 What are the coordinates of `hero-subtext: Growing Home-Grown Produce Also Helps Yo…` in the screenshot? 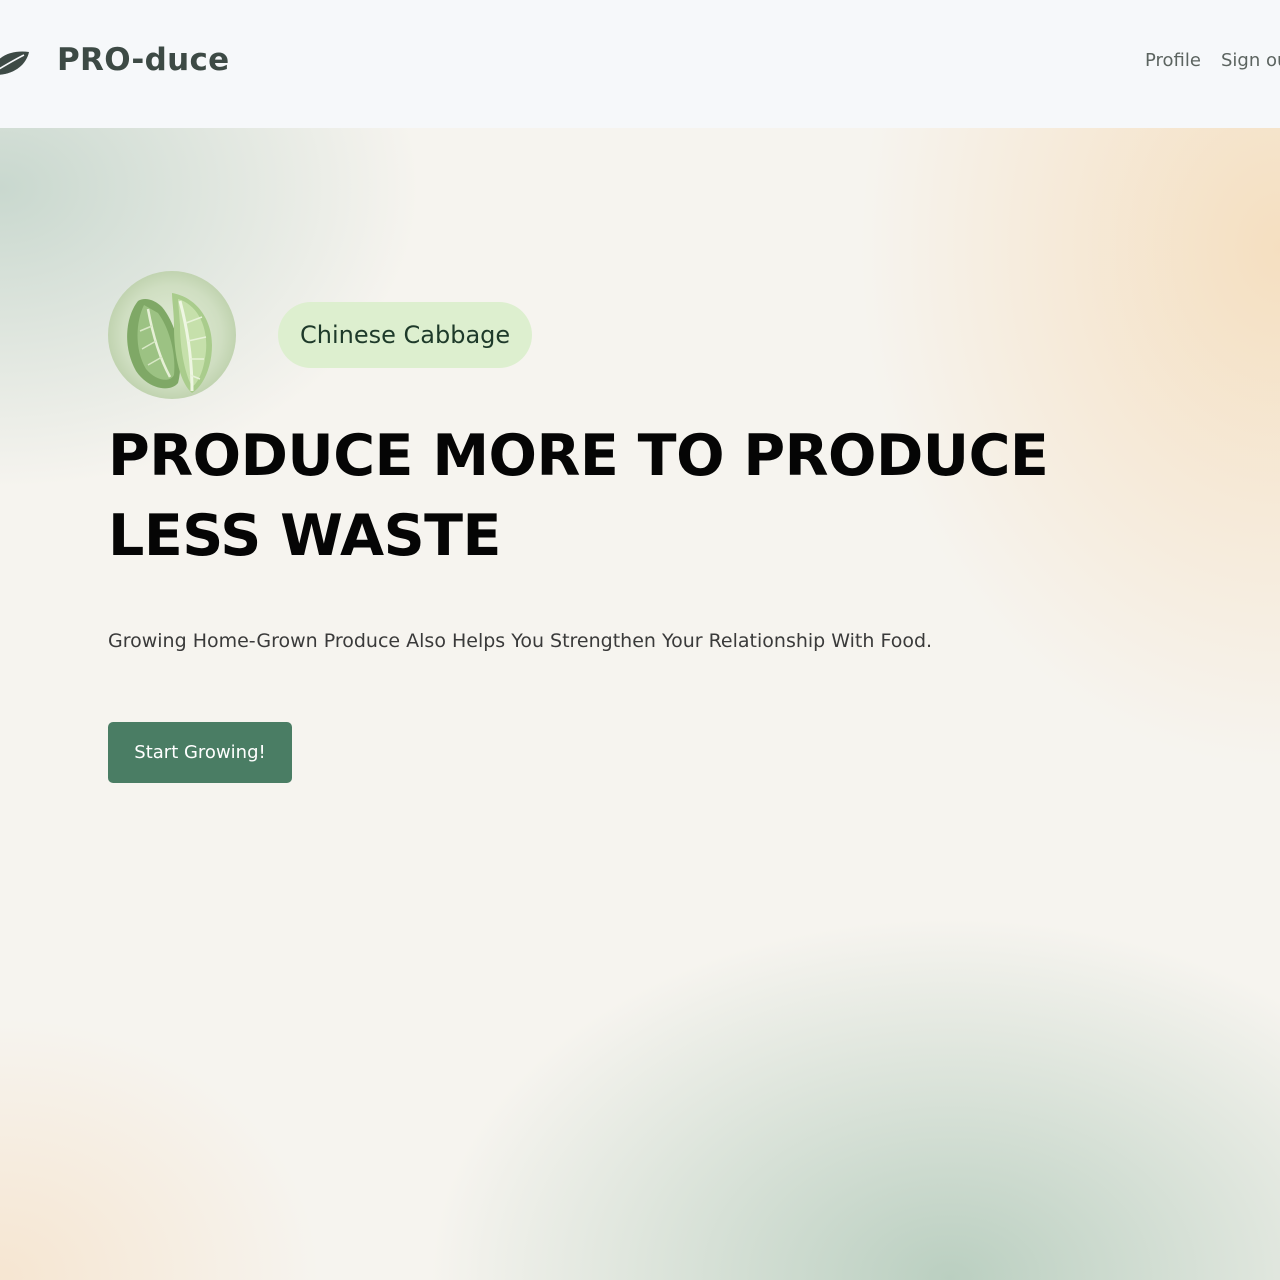 It's located at (520, 641).